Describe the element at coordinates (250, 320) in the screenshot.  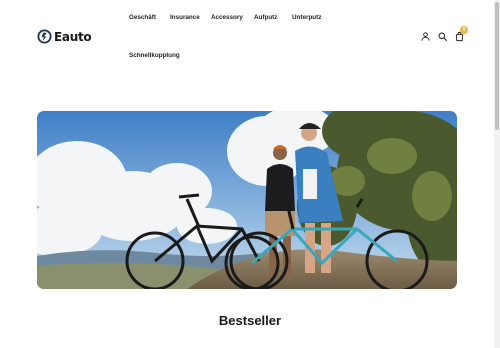
I see `bestseller-heading: Bestseller` at that location.